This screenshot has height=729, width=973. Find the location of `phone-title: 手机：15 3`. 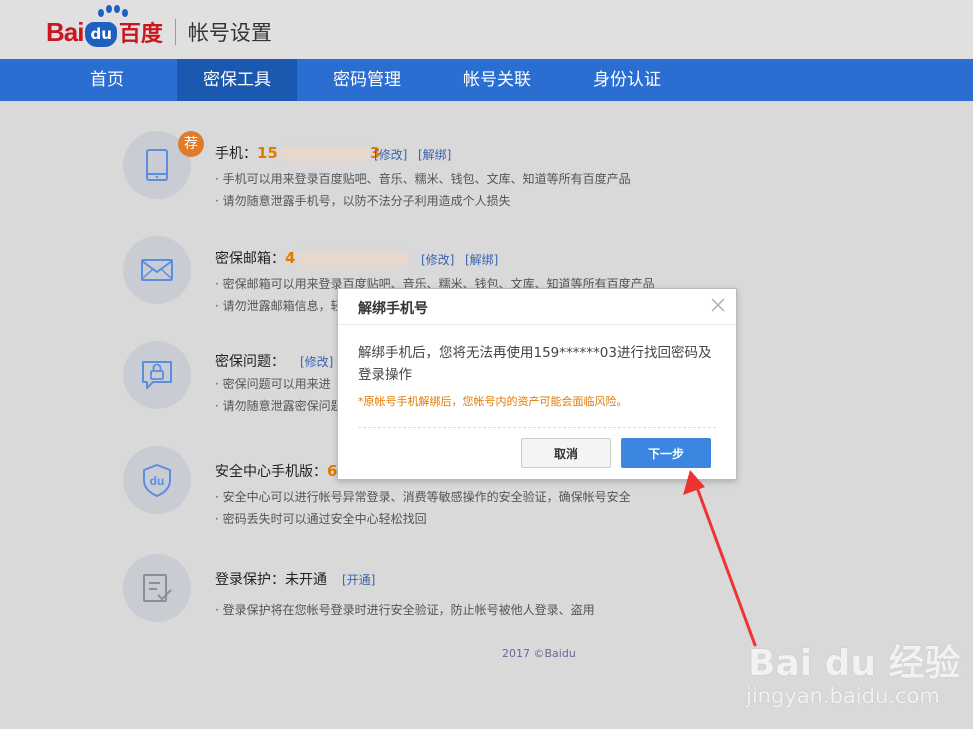

phone-title: 手机：15 3 is located at coordinates (297, 153).